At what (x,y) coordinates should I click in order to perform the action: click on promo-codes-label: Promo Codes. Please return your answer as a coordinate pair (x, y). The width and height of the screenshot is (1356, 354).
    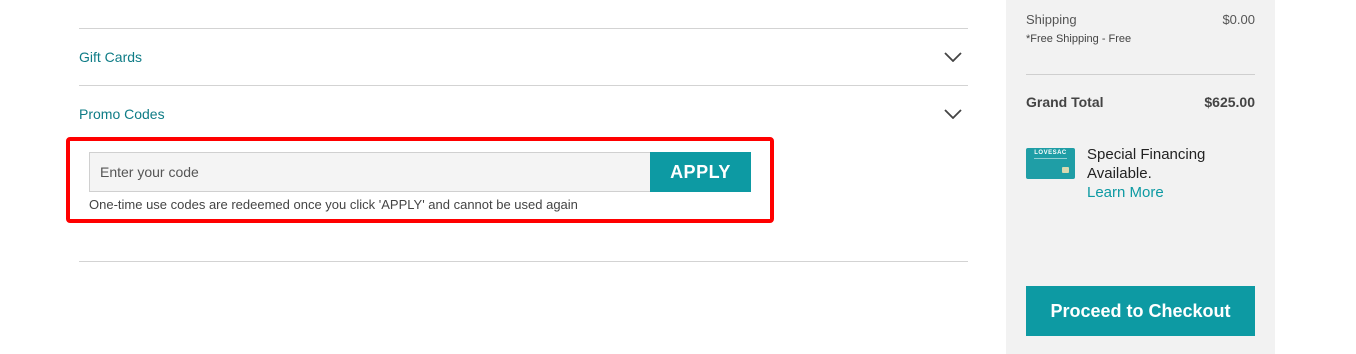
    Looking at the image, I should click on (122, 114).